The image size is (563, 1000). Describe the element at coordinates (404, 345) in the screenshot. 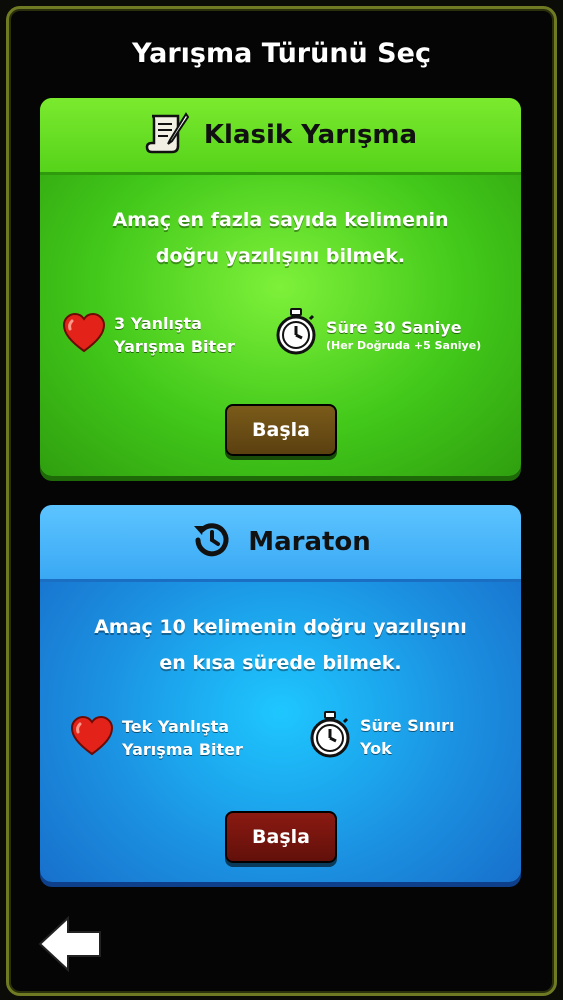

I see `classic-time-line2: (Her Doğruda +5 Saniye)` at that location.